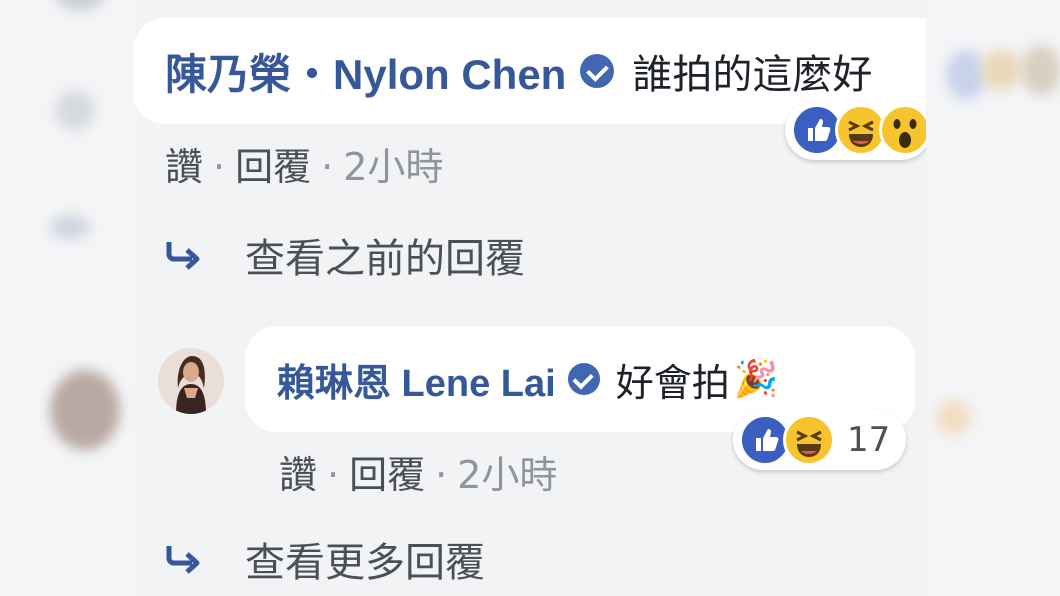  What do you see at coordinates (809, 440) in the screenshot?
I see `haha-reaction-icon` at bounding box center [809, 440].